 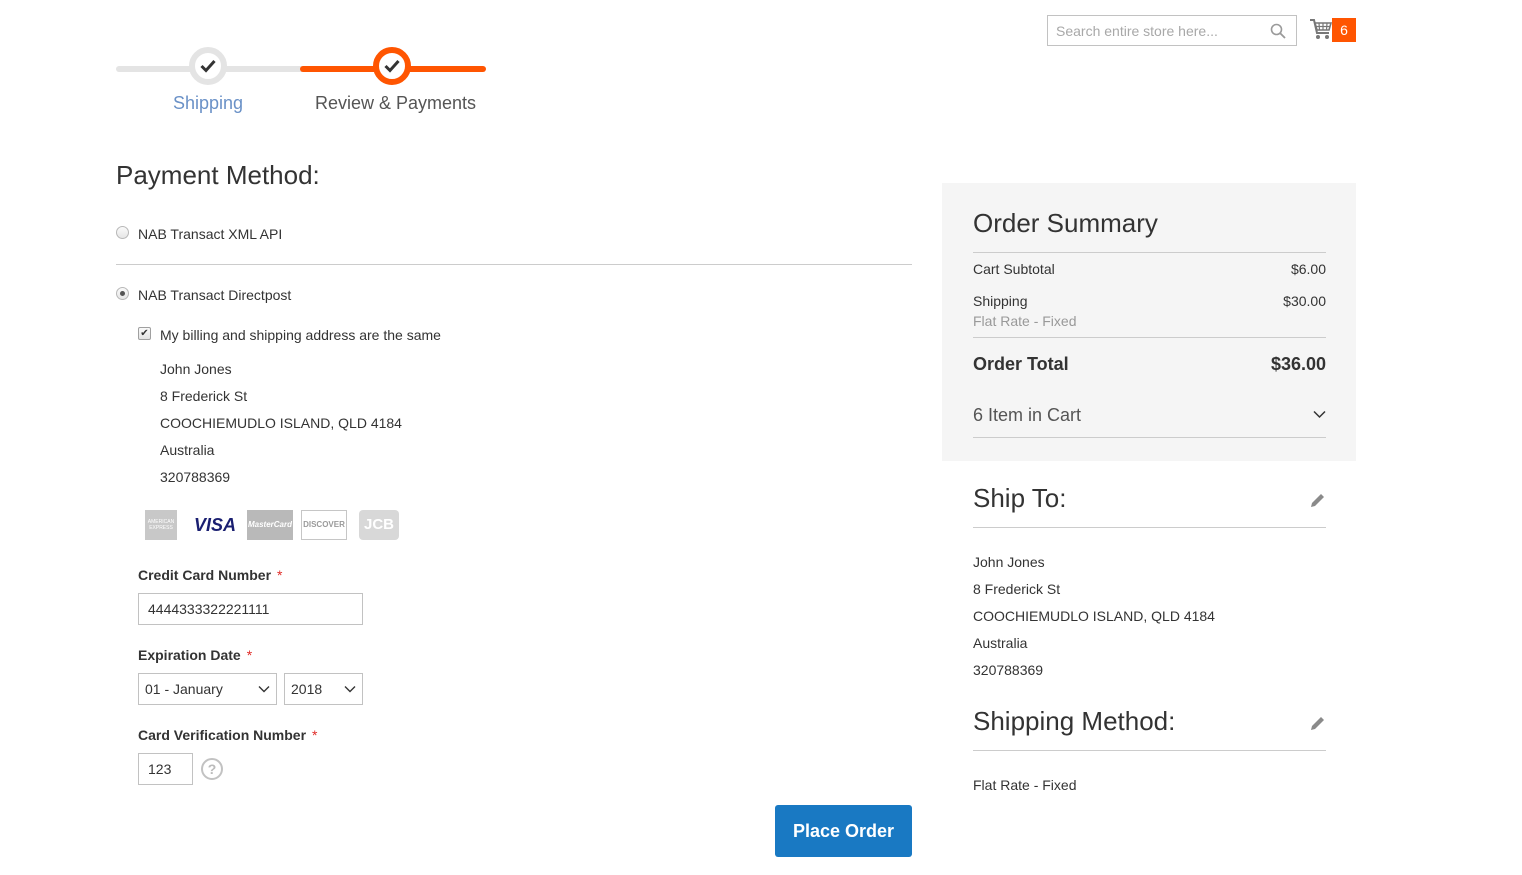 I want to click on cart-count-badge: 6, so click(x=1344, y=30).